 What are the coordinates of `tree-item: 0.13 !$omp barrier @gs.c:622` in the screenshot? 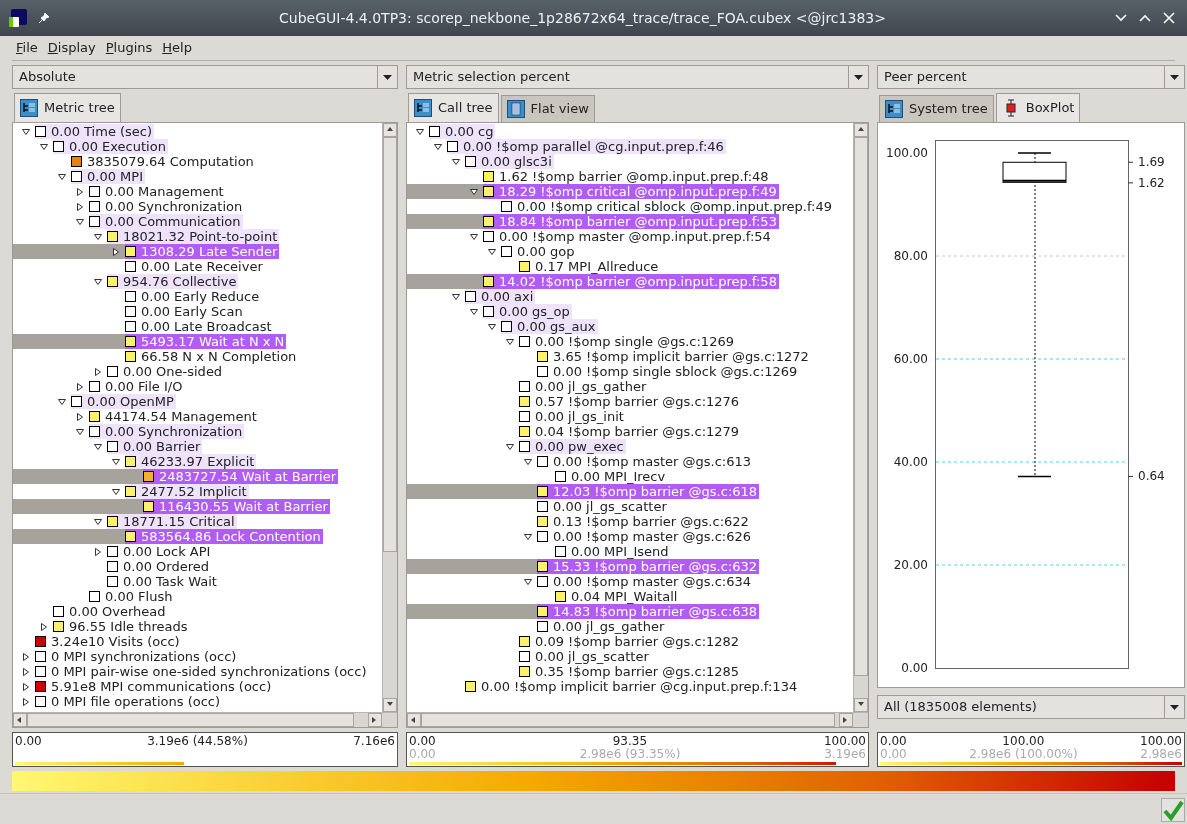 It's located at (644, 521).